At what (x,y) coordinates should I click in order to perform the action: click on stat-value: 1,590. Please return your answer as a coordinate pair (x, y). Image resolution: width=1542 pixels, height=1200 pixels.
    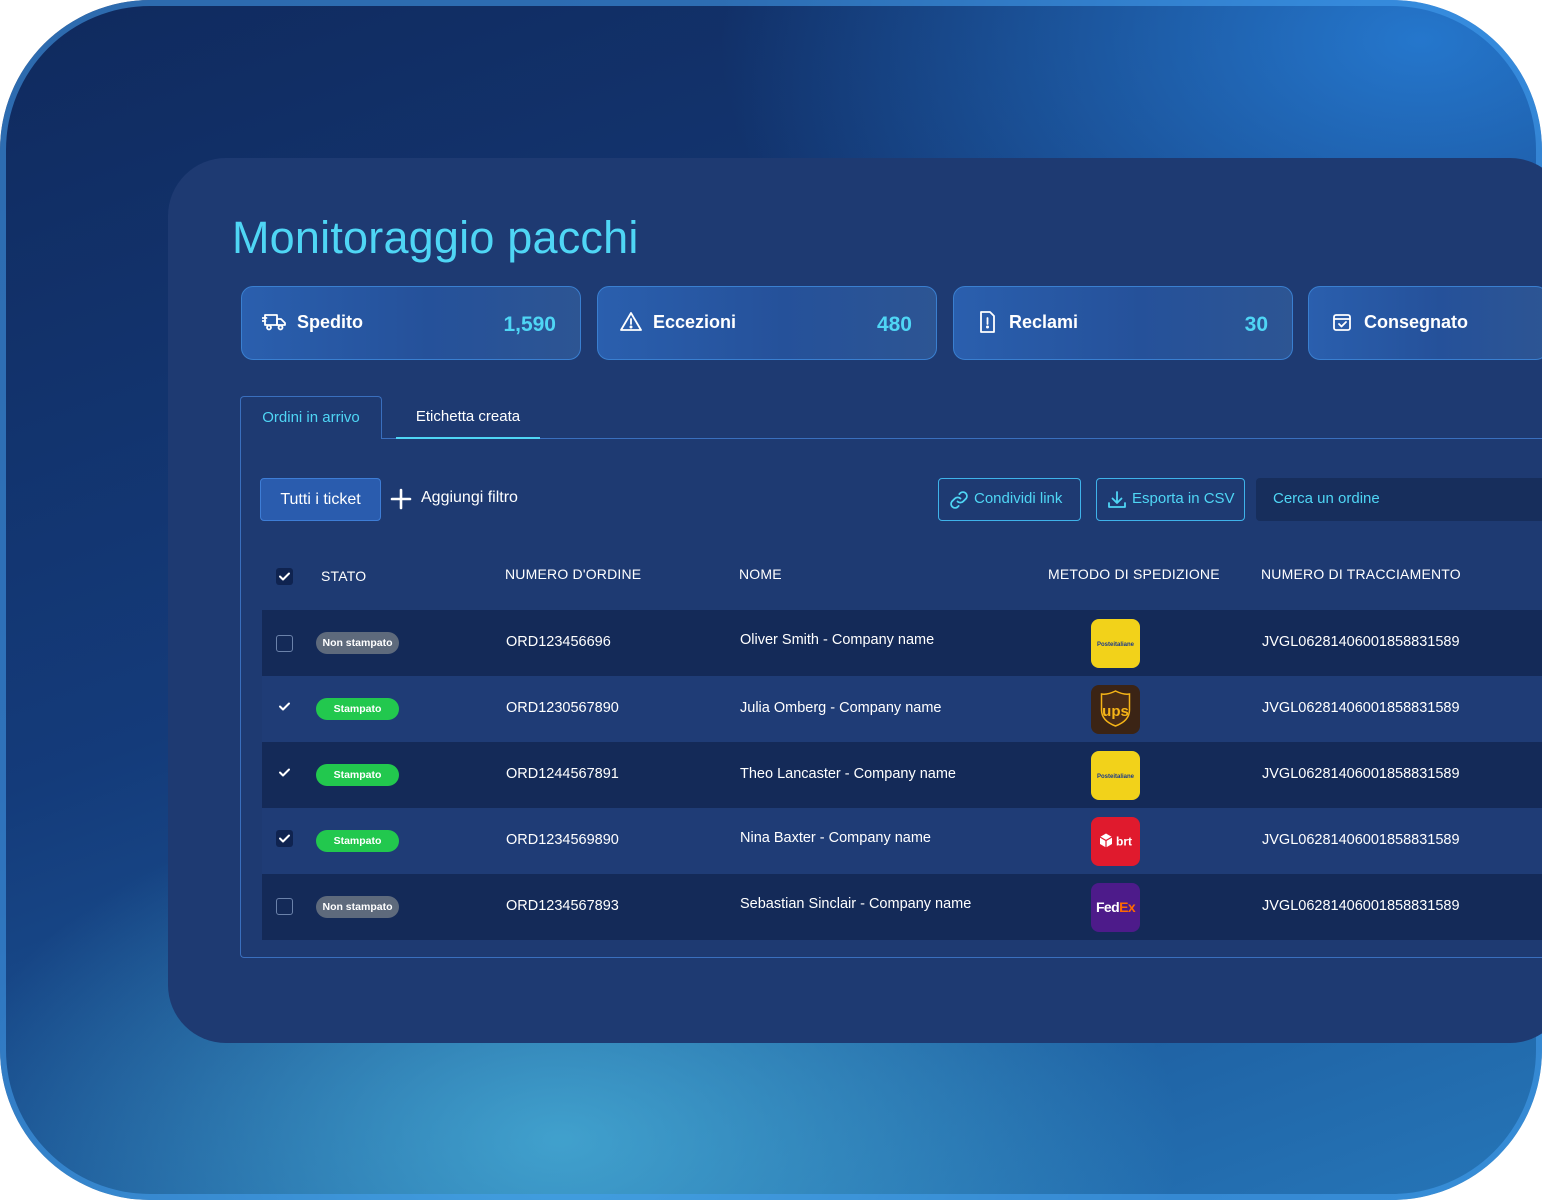
    Looking at the image, I should click on (529, 324).